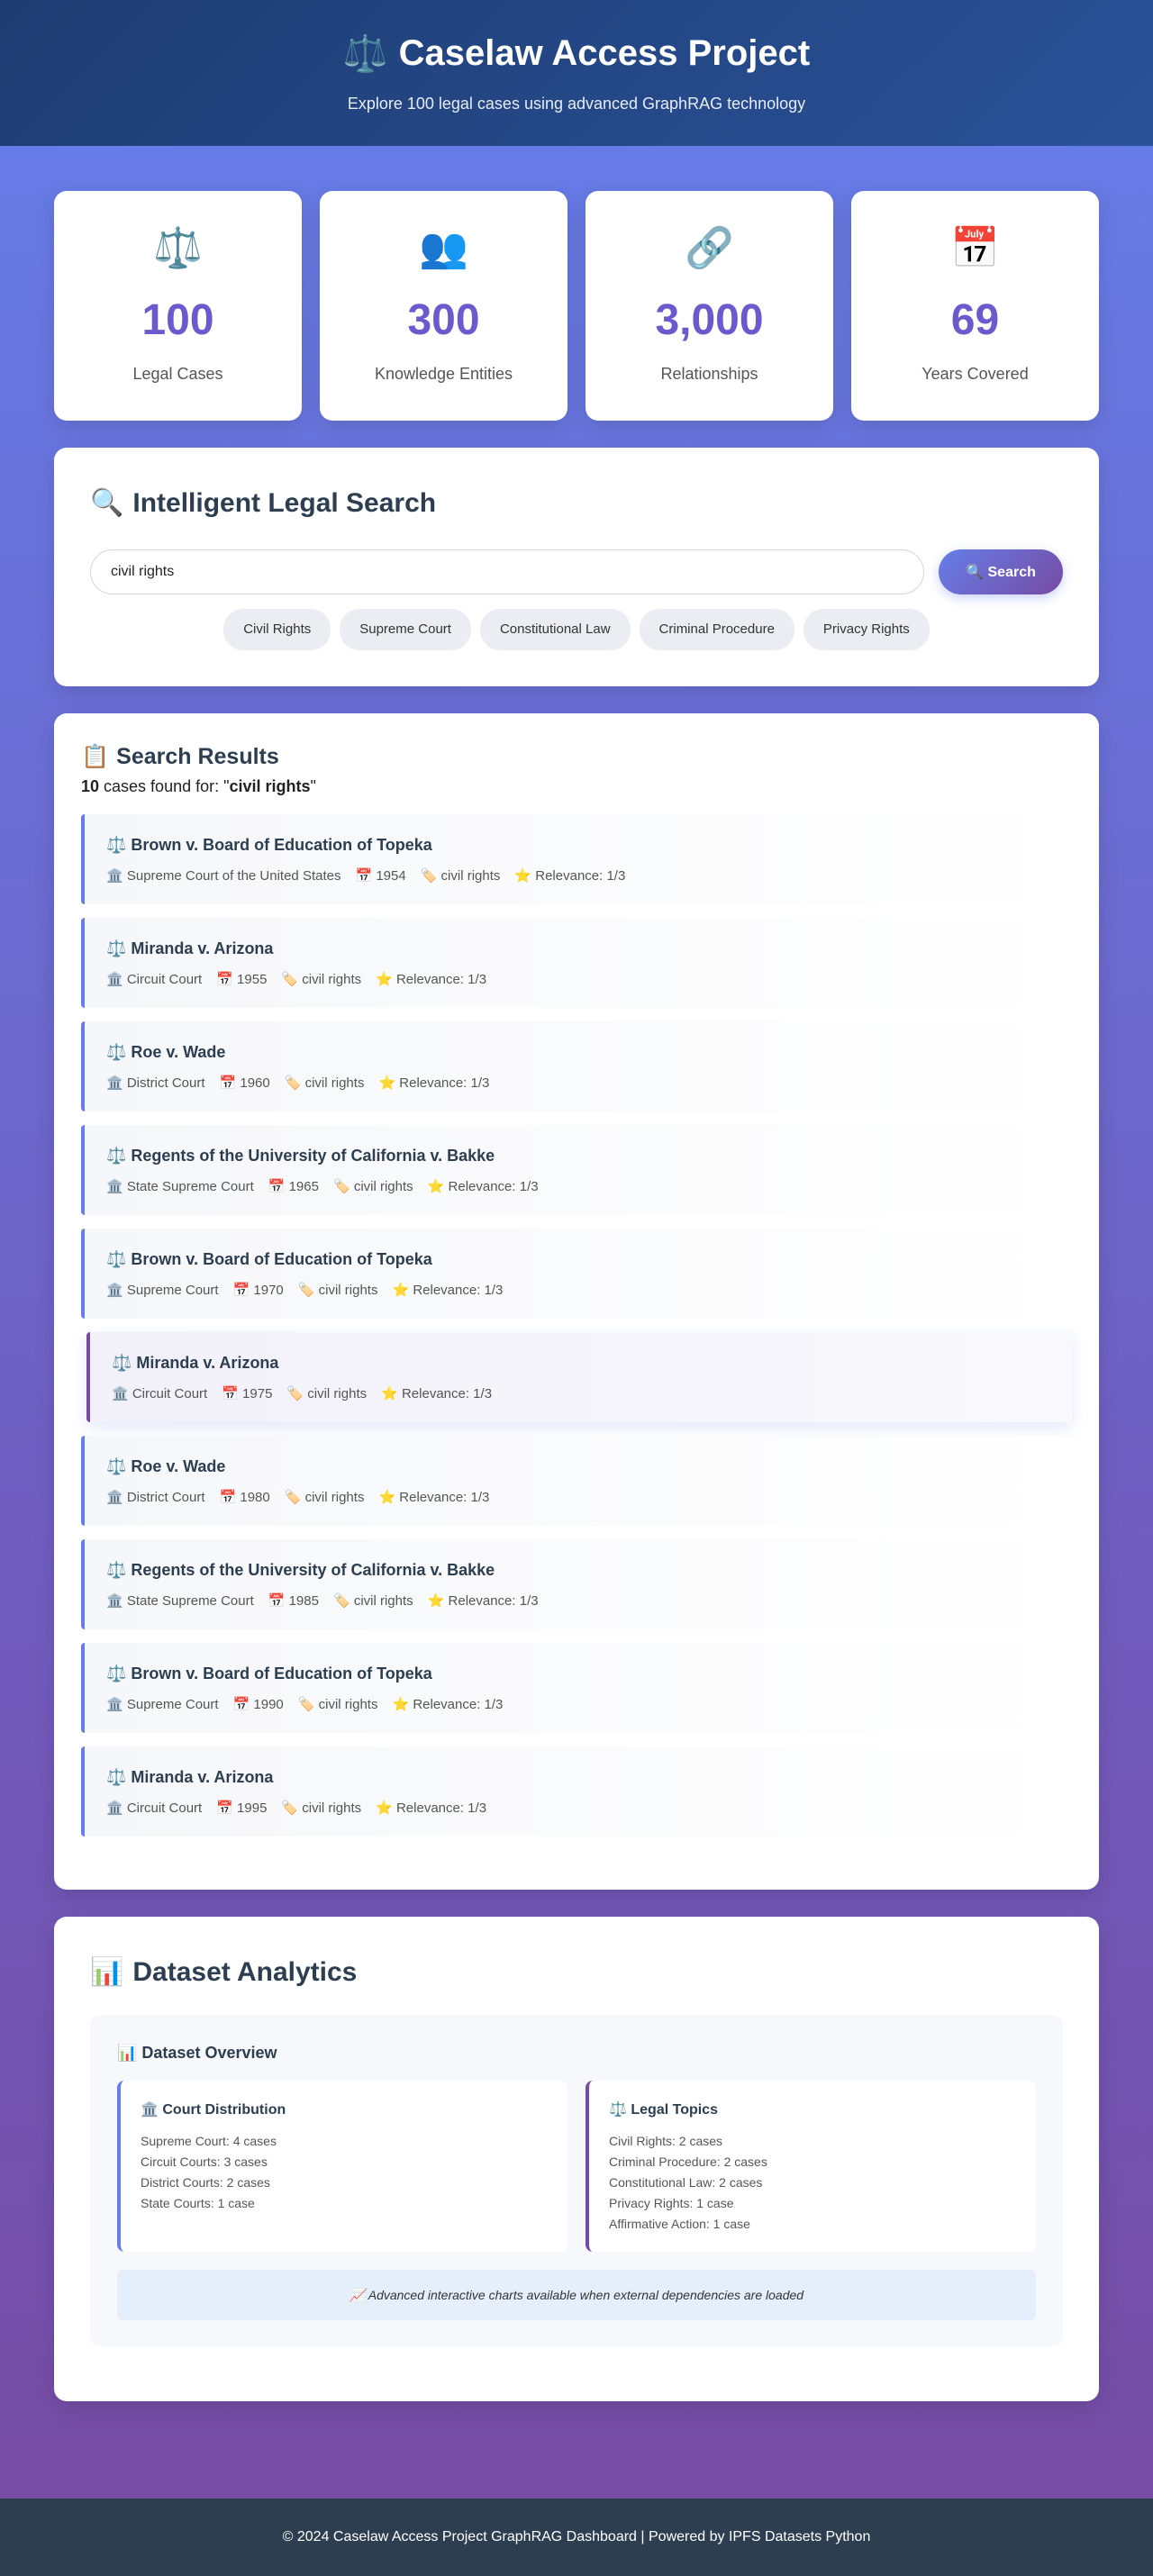  I want to click on search-row: 🔍 Search, so click(576, 571).